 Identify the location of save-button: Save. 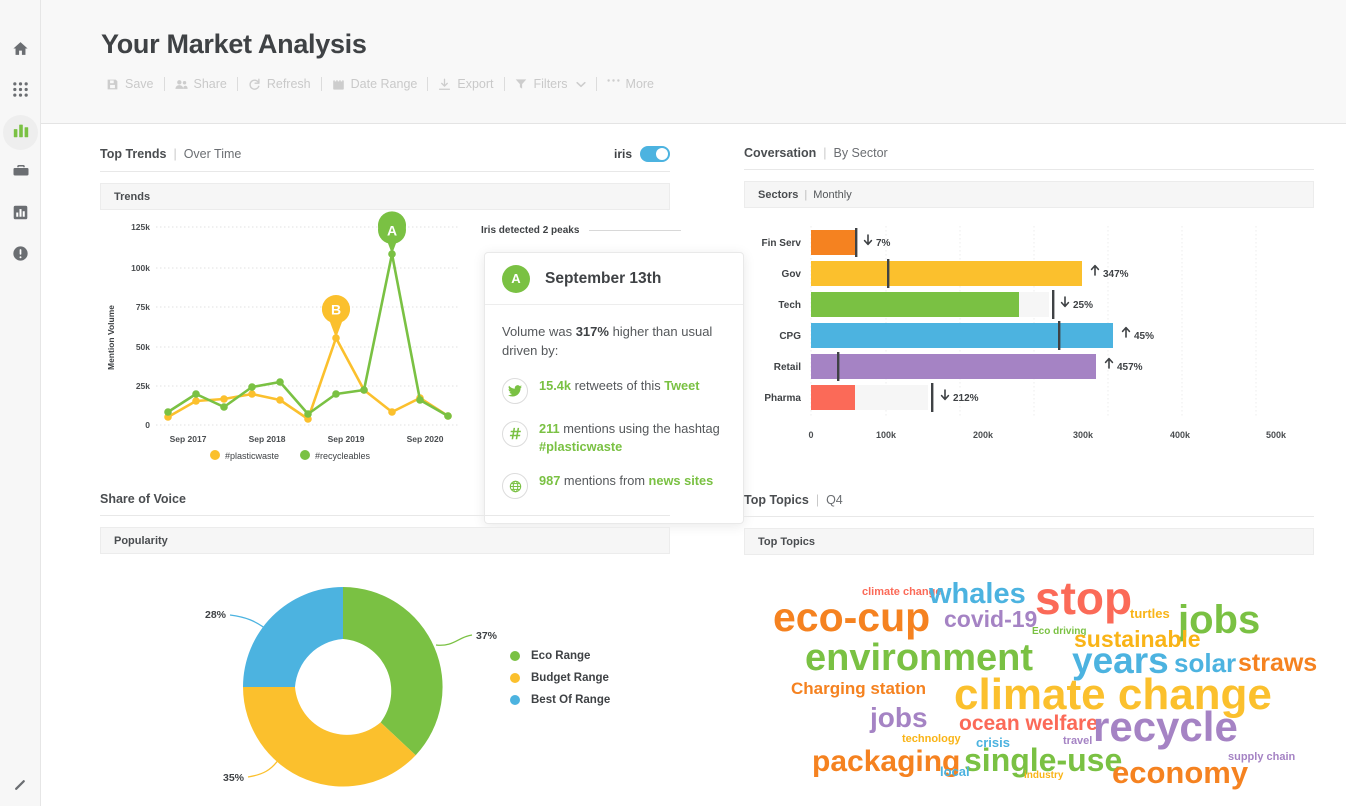
(132, 84).